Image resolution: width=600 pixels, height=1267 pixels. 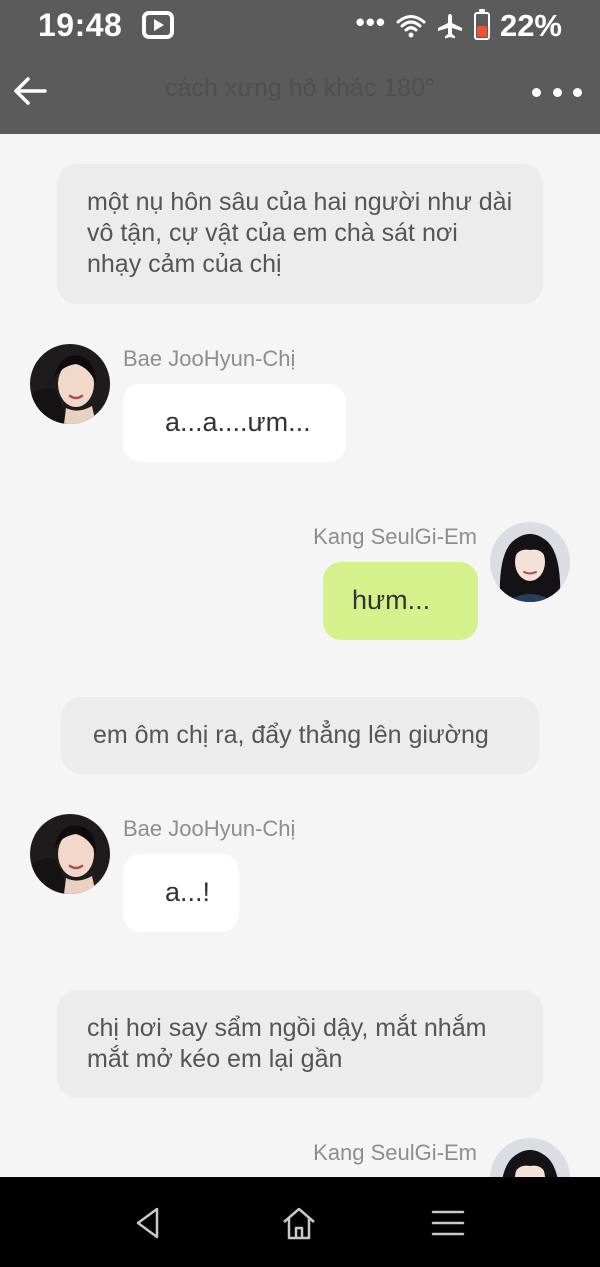 I want to click on airplane-mode-icon, so click(x=449, y=26).